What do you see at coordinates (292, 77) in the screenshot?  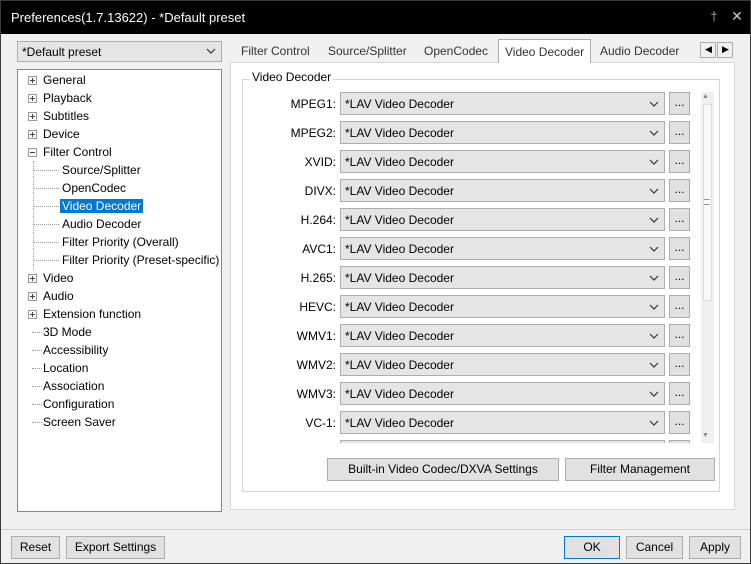 I see `group-title: Video Decoder` at bounding box center [292, 77].